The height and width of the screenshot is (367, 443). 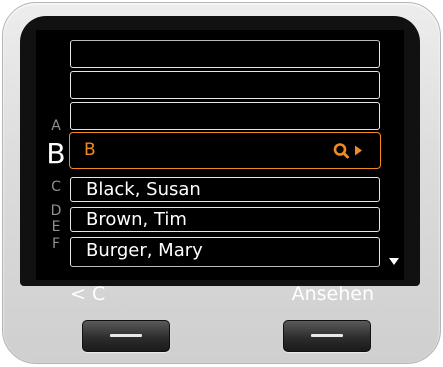 I want to click on right-softkey-button, so click(x=327, y=336).